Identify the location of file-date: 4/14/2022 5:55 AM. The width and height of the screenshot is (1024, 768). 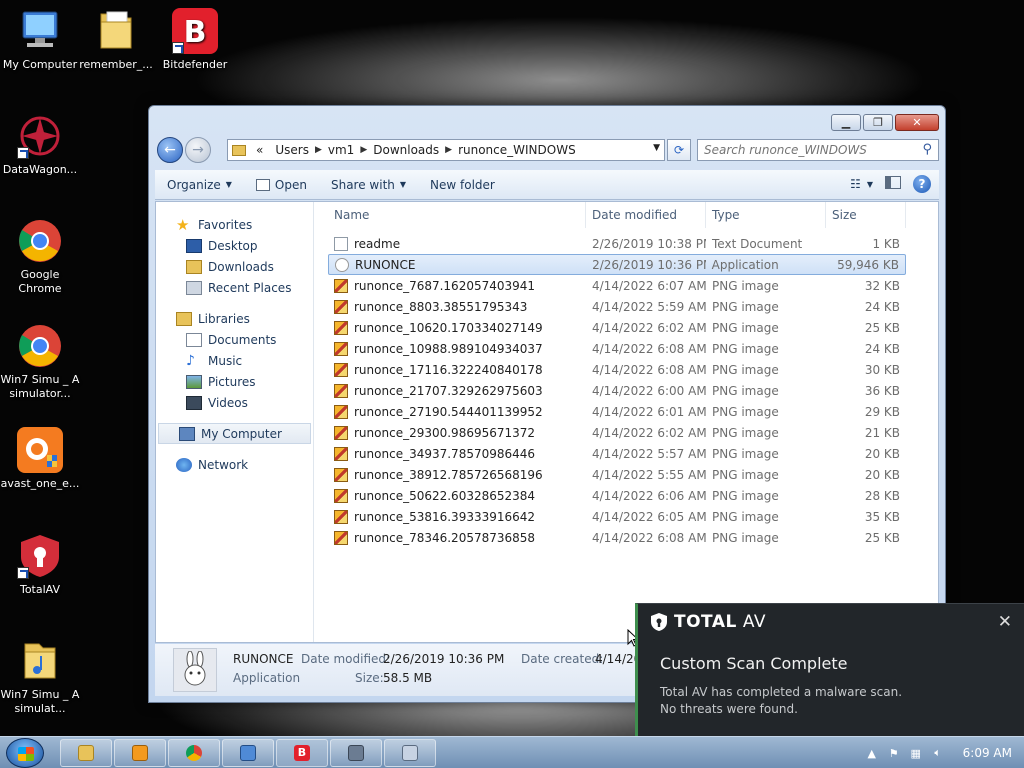
(649, 474).